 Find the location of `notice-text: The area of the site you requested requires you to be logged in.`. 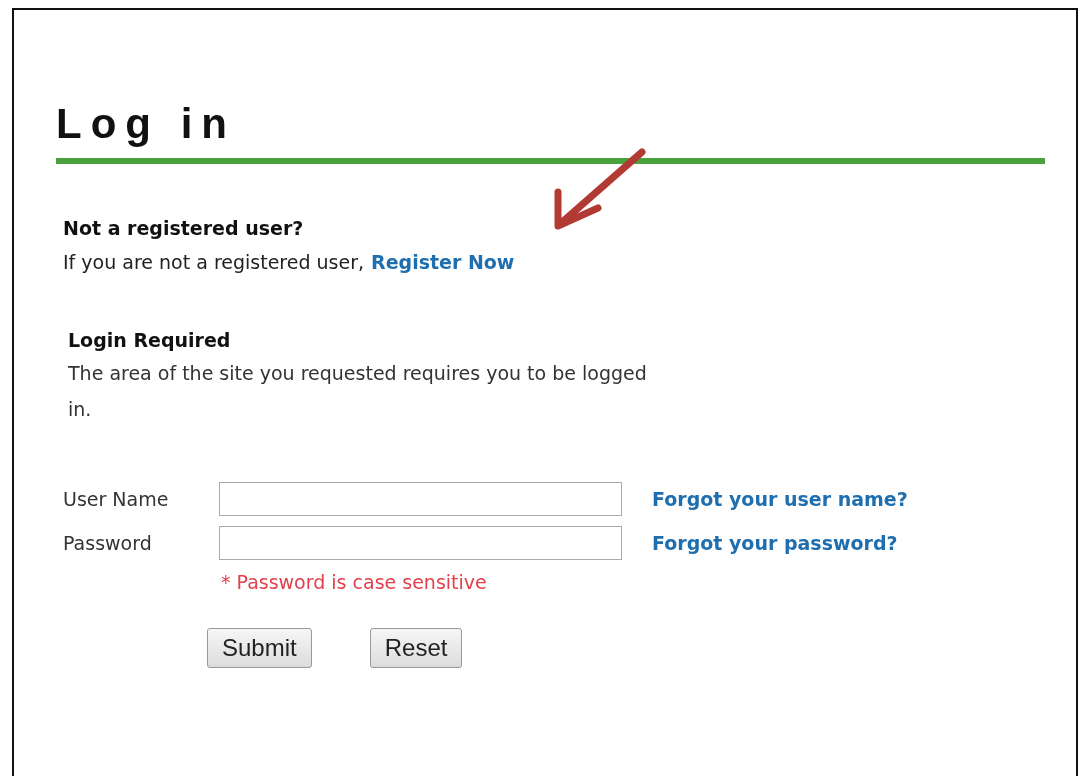

notice-text: The area of the site you requested requires you to be logged in. is located at coordinates (358, 391).